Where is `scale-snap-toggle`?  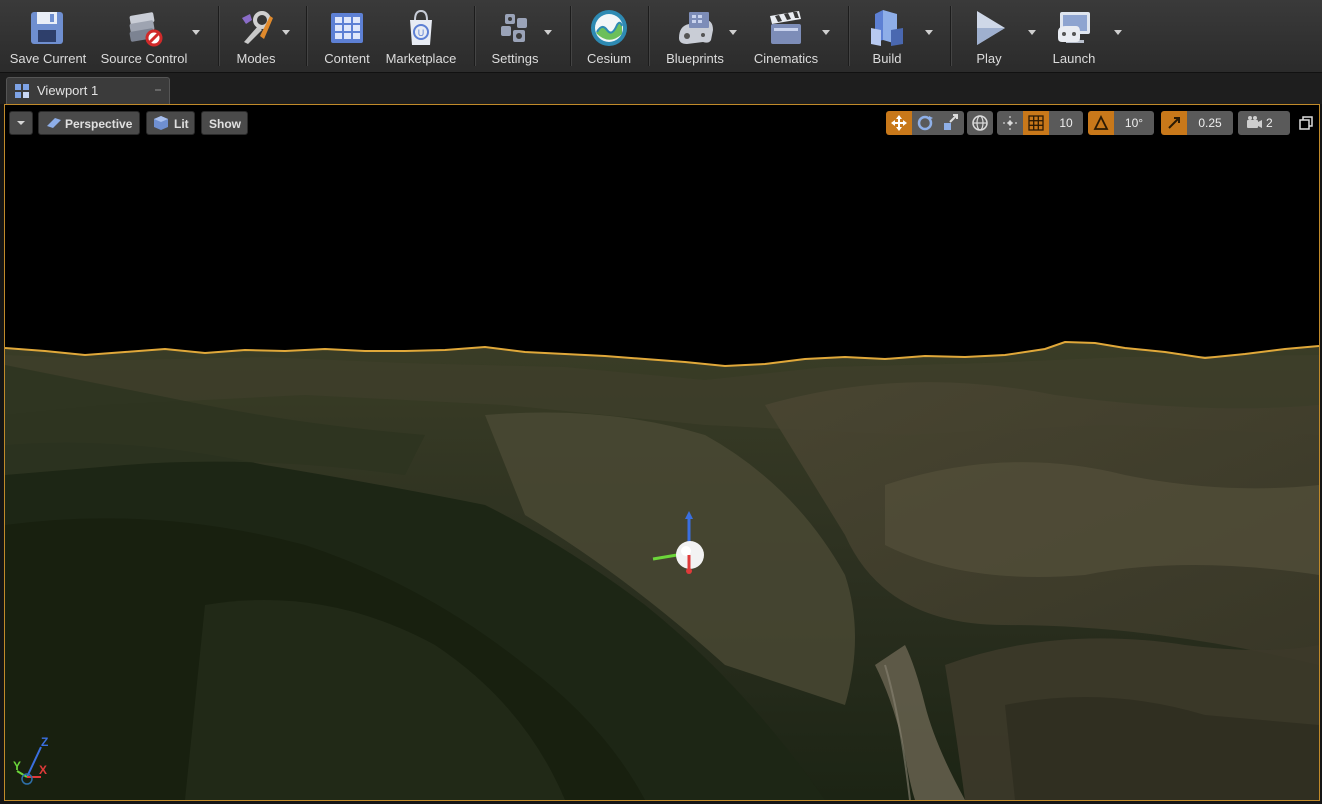 scale-snap-toggle is located at coordinates (1174, 123).